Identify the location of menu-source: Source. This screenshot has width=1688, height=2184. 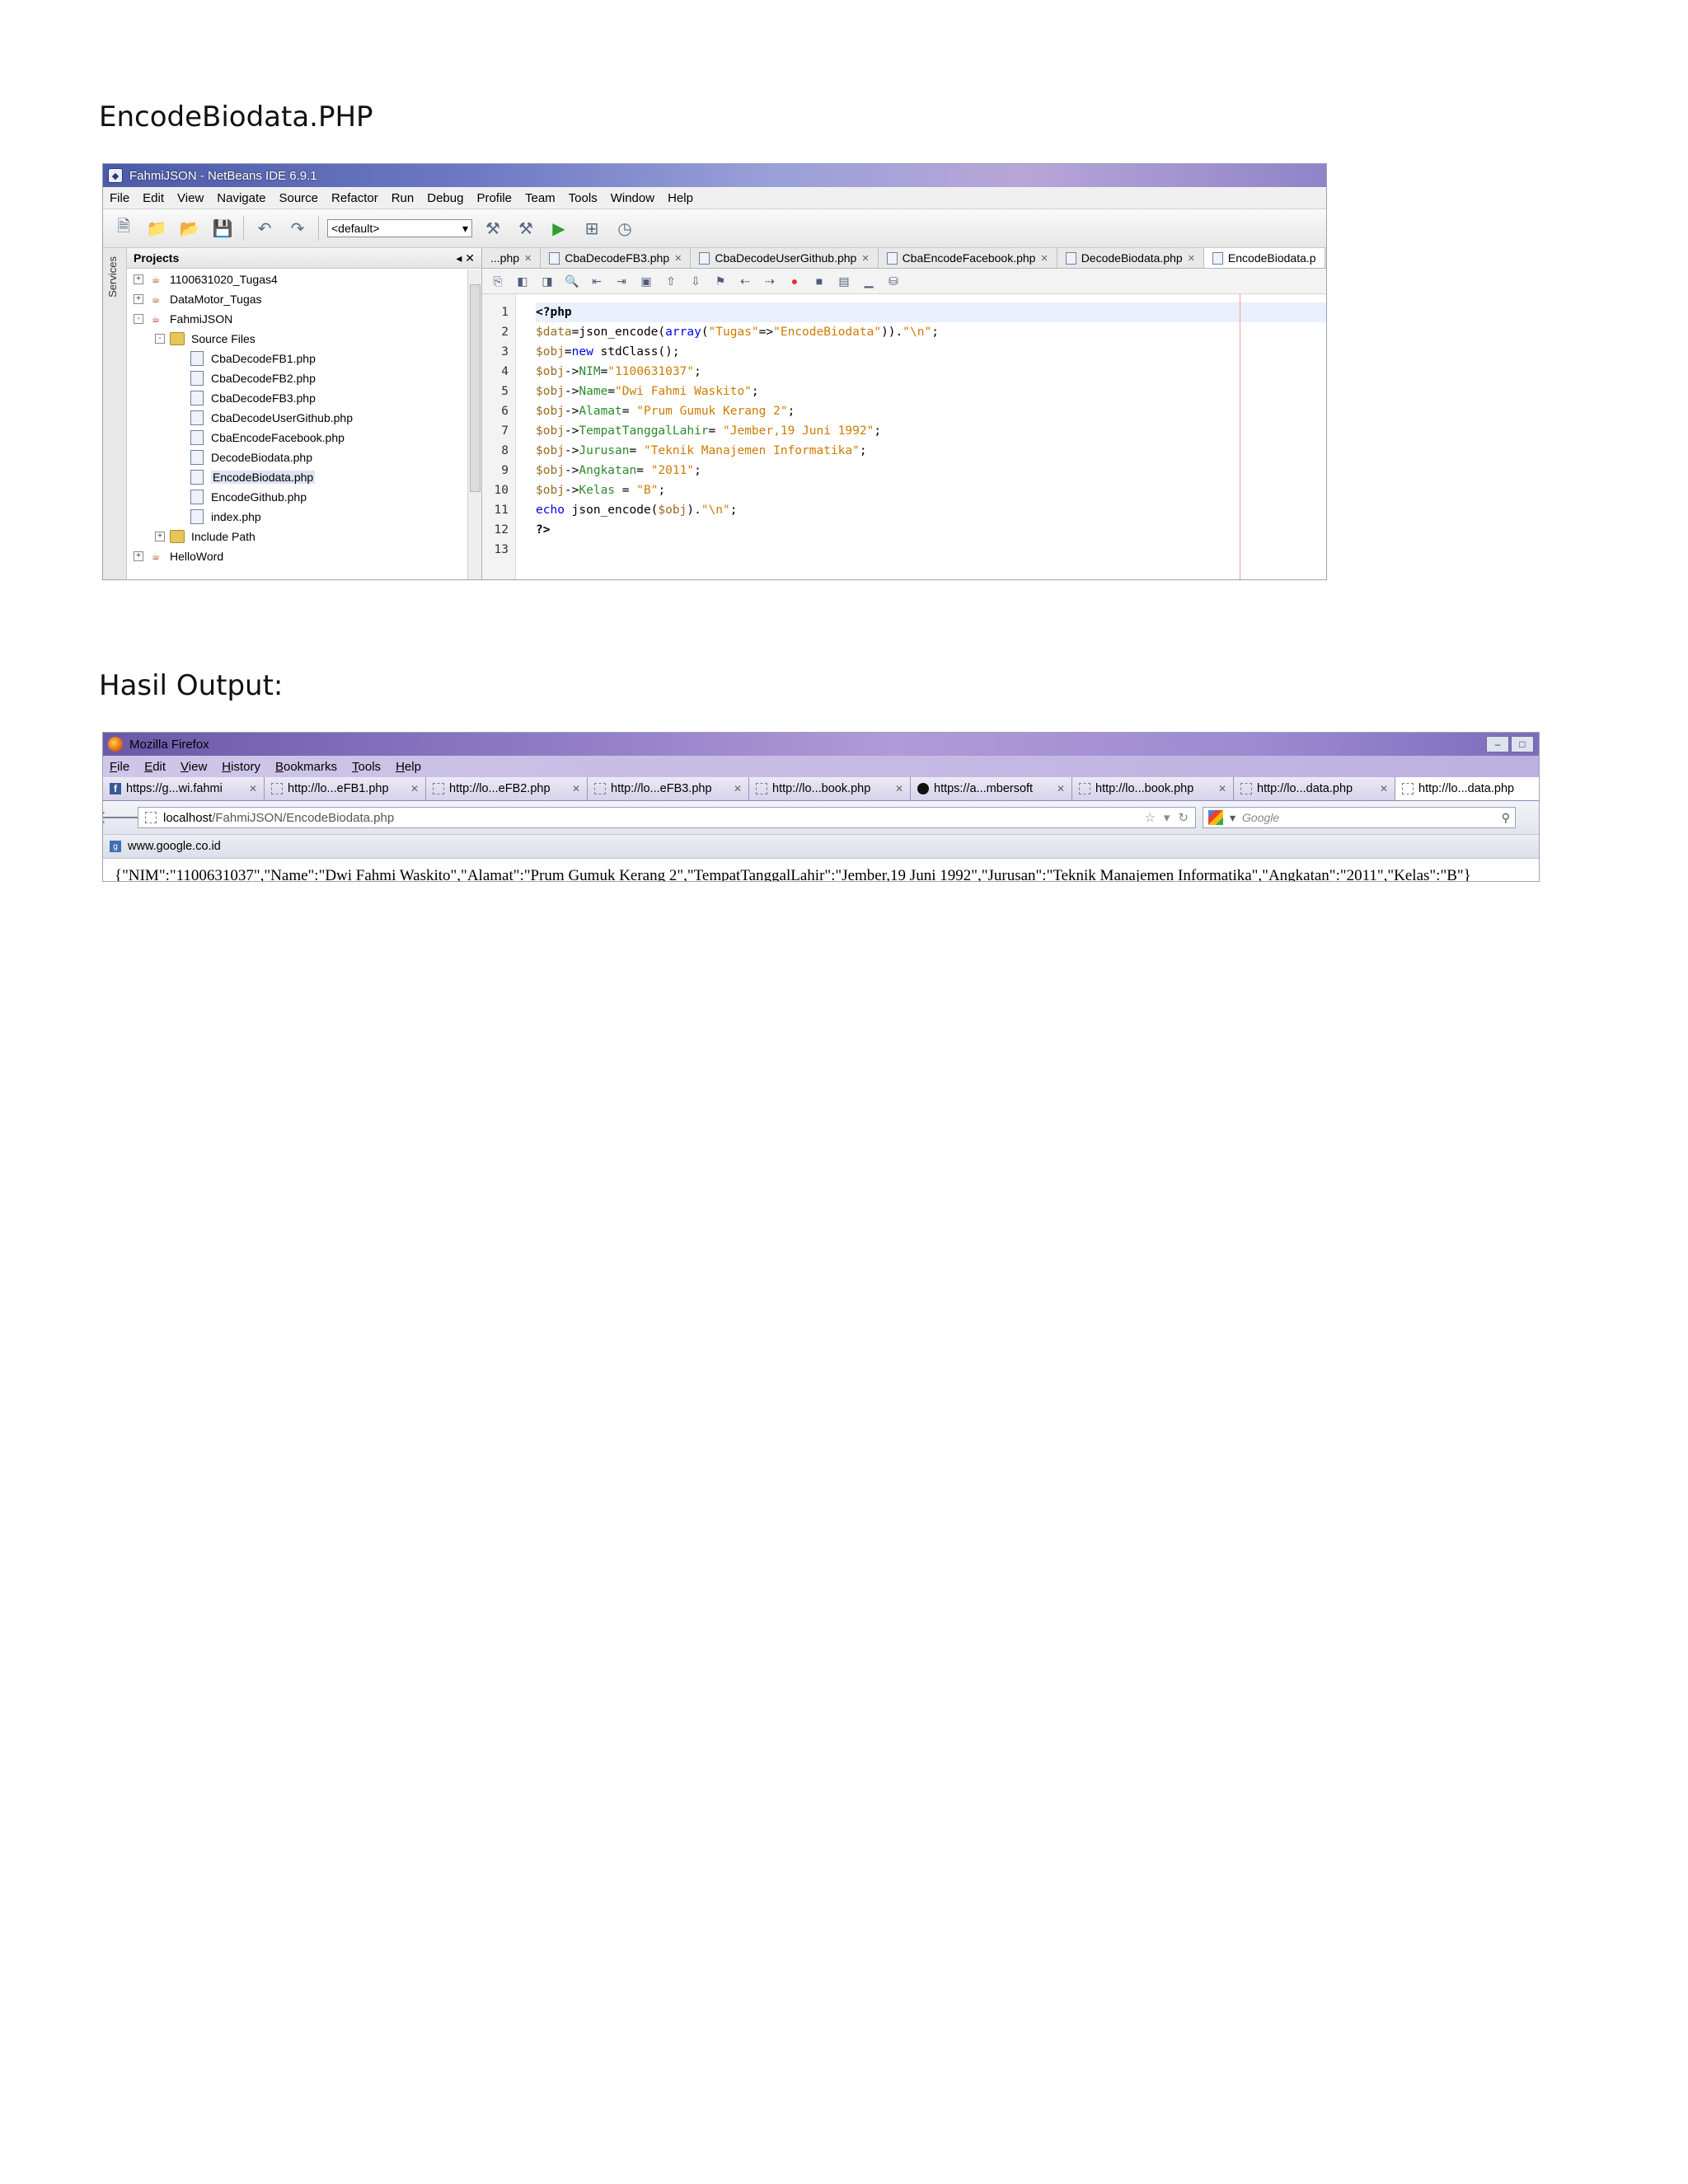
(298, 198).